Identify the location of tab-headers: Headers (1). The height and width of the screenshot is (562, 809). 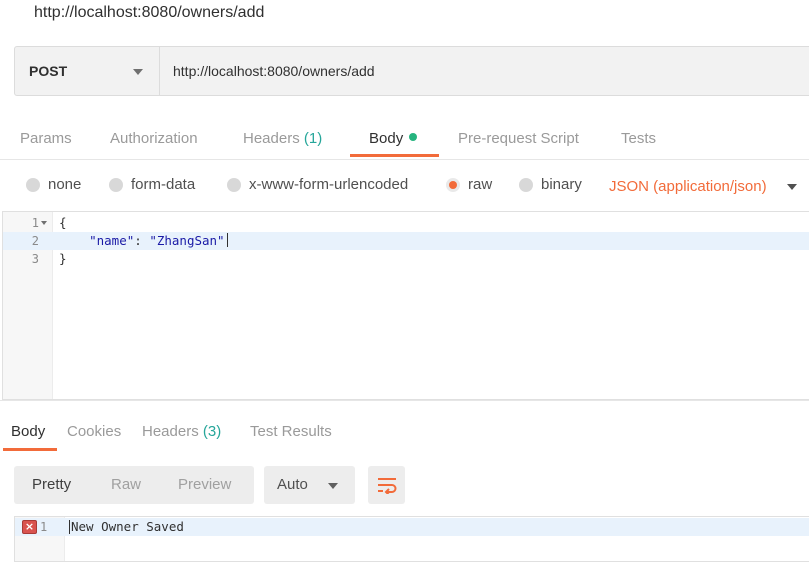
(282, 138).